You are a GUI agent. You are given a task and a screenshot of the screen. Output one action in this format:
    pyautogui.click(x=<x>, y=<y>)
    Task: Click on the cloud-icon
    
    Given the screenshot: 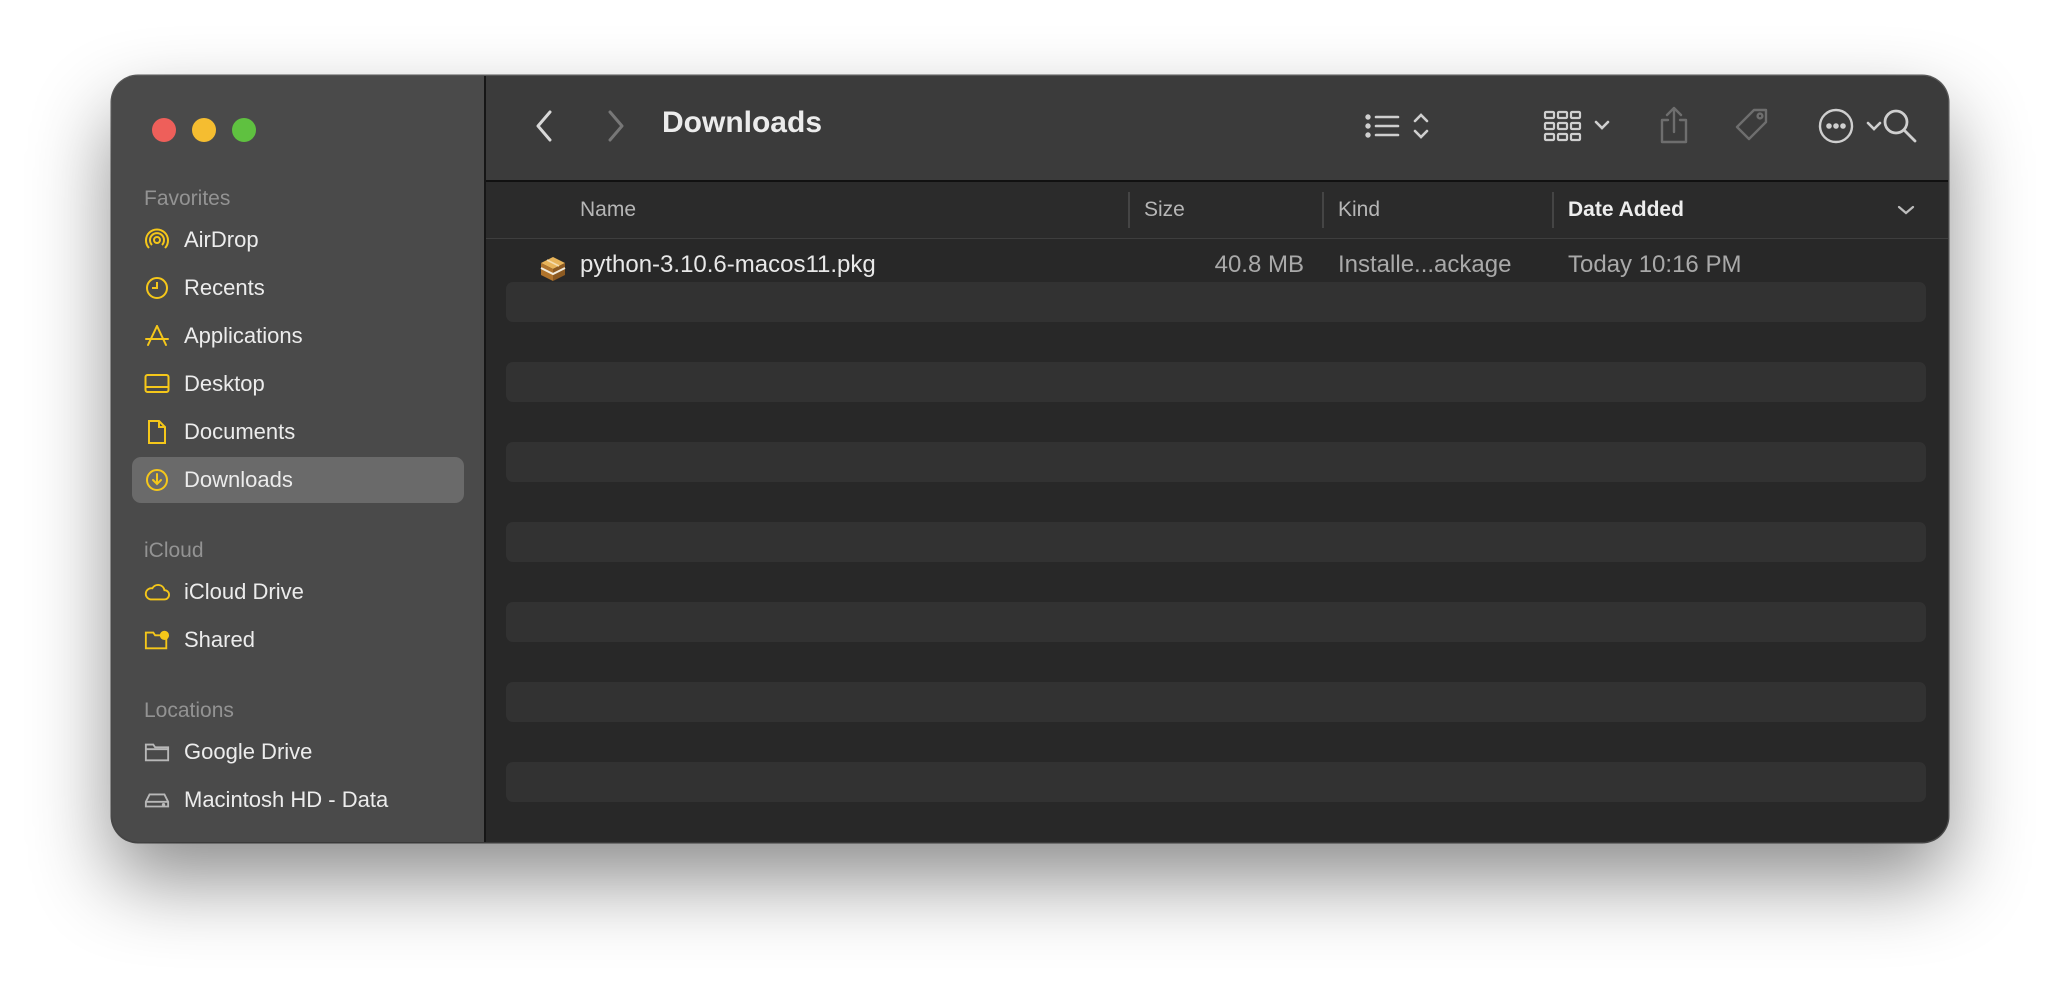 What is the action you would take?
    pyautogui.click(x=157, y=592)
    